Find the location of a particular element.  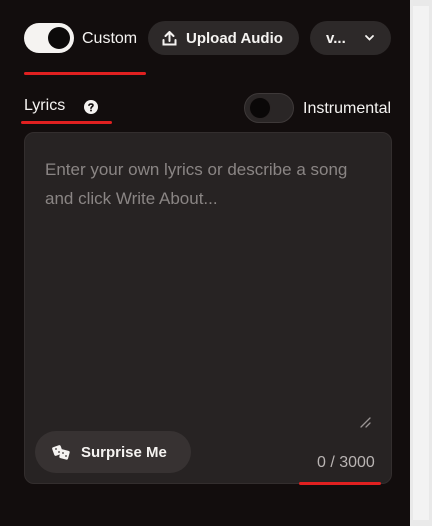

resize-handle-icon is located at coordinates (365, 421).